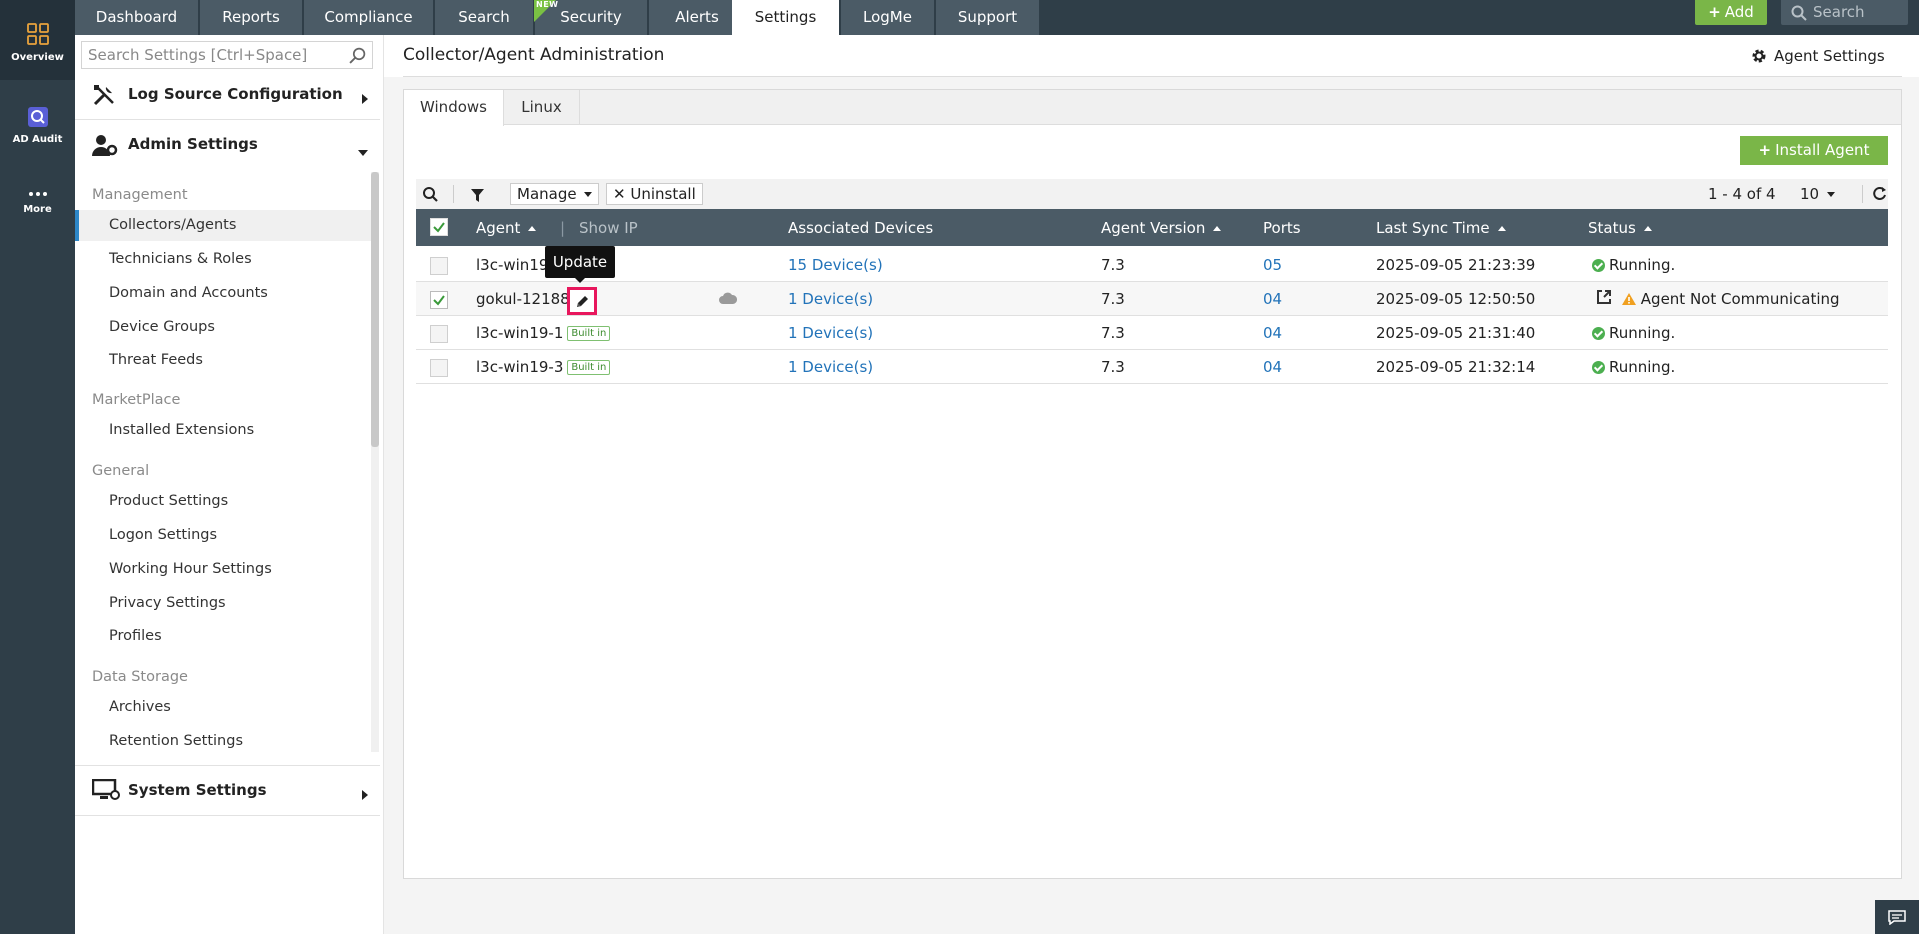 The width and height of the screenshot is (1919, 934). Describe the element at coordinates (225, 741) in the screenshot. I see `sidebar-item-retention-settings: Retention Settings` at that location.